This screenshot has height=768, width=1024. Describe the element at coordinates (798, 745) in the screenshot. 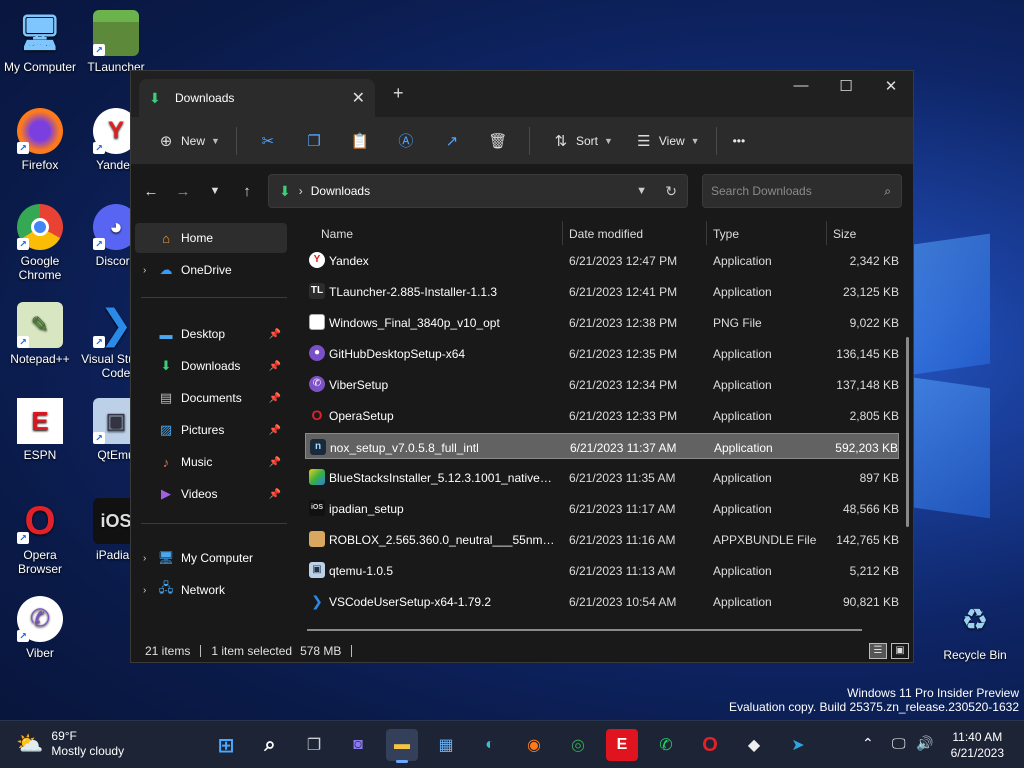

I see `telegram-button: ➤` at that location.